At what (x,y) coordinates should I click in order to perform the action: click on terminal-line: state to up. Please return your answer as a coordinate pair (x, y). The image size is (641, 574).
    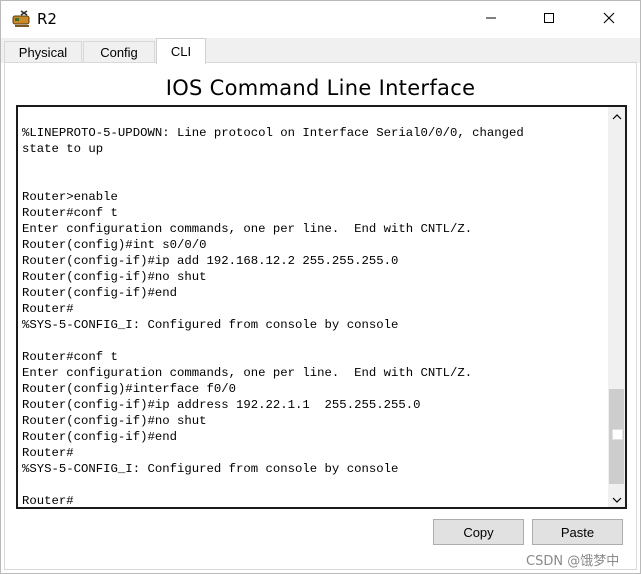
    Looking at the image, I should click on (63, 149).